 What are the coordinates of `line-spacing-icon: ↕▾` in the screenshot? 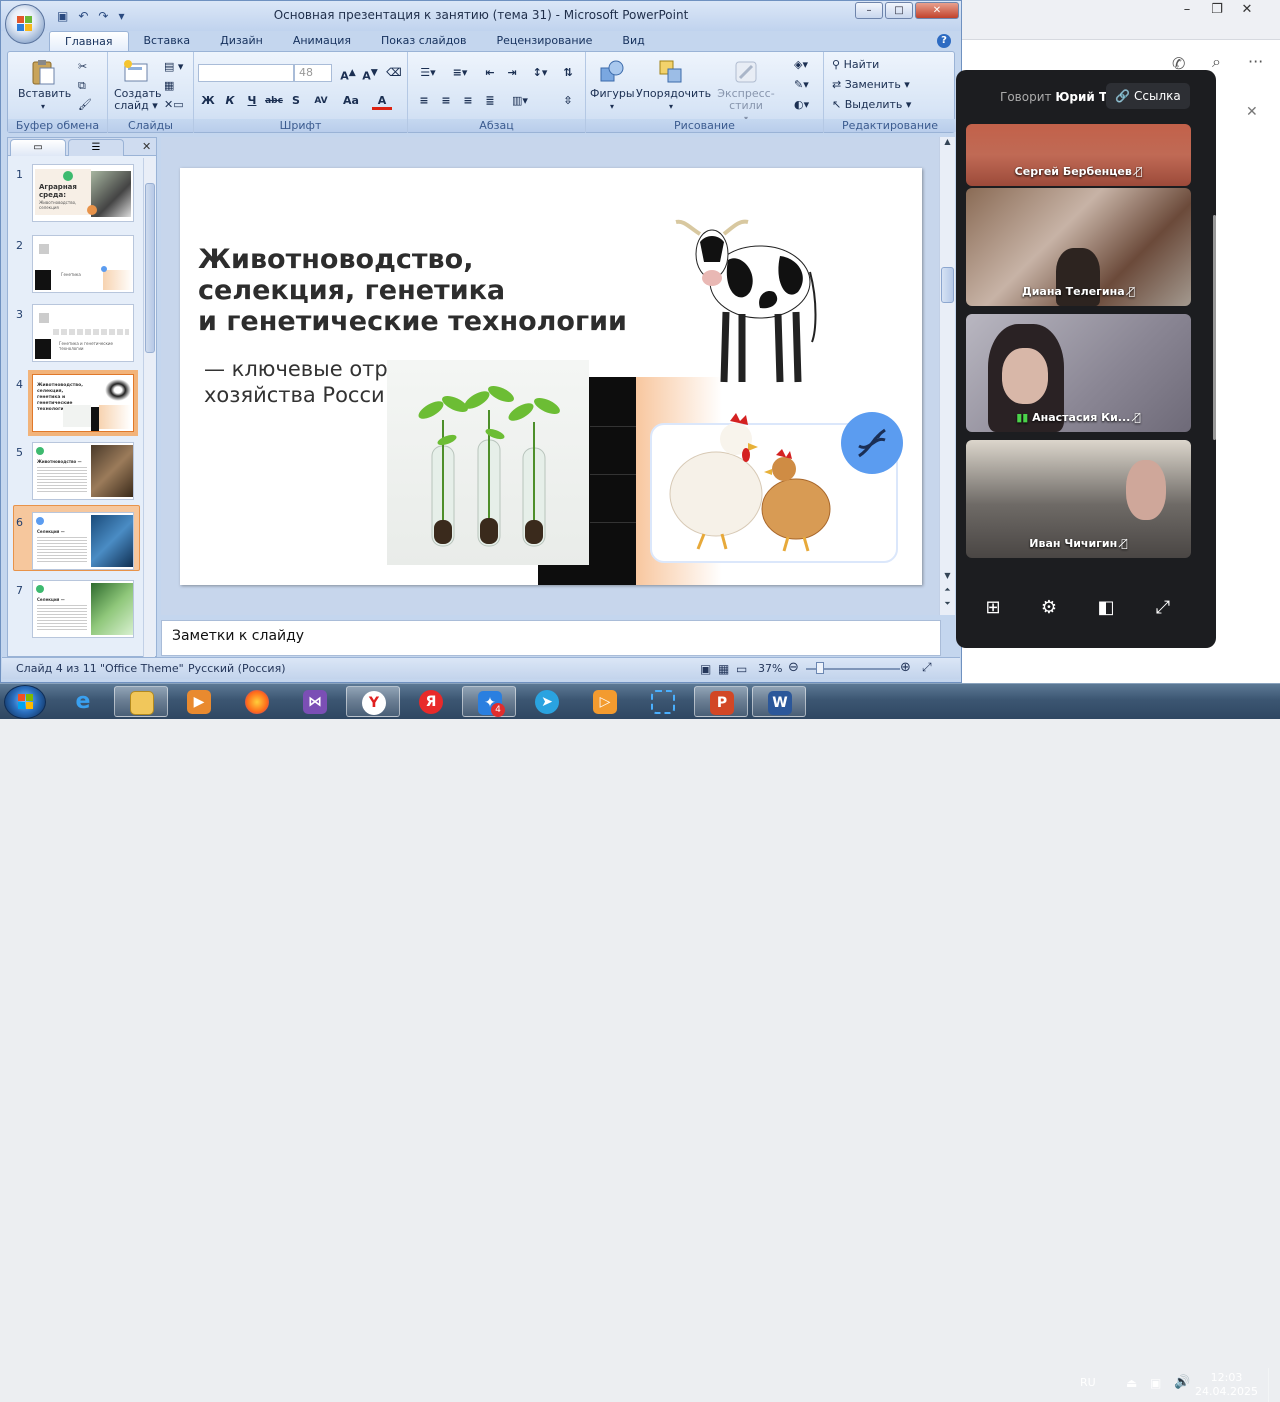 It's located at (540, 73).